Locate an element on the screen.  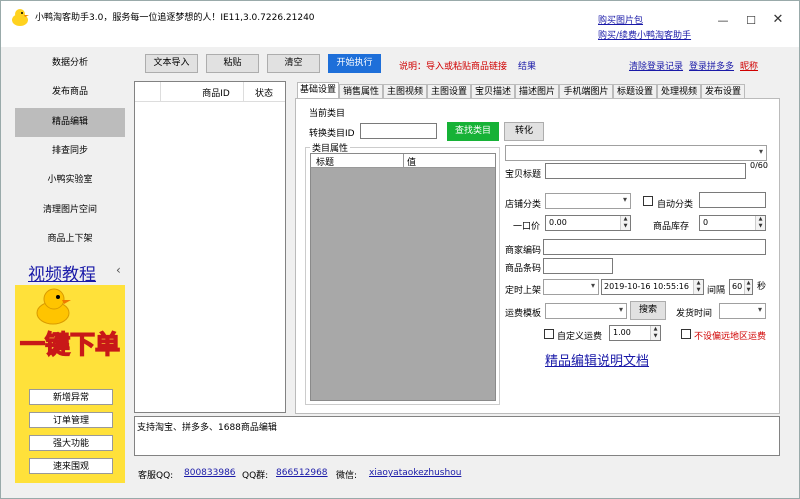
login-pdd-link: 登录拼多多 is located at coordinates (711, 65).